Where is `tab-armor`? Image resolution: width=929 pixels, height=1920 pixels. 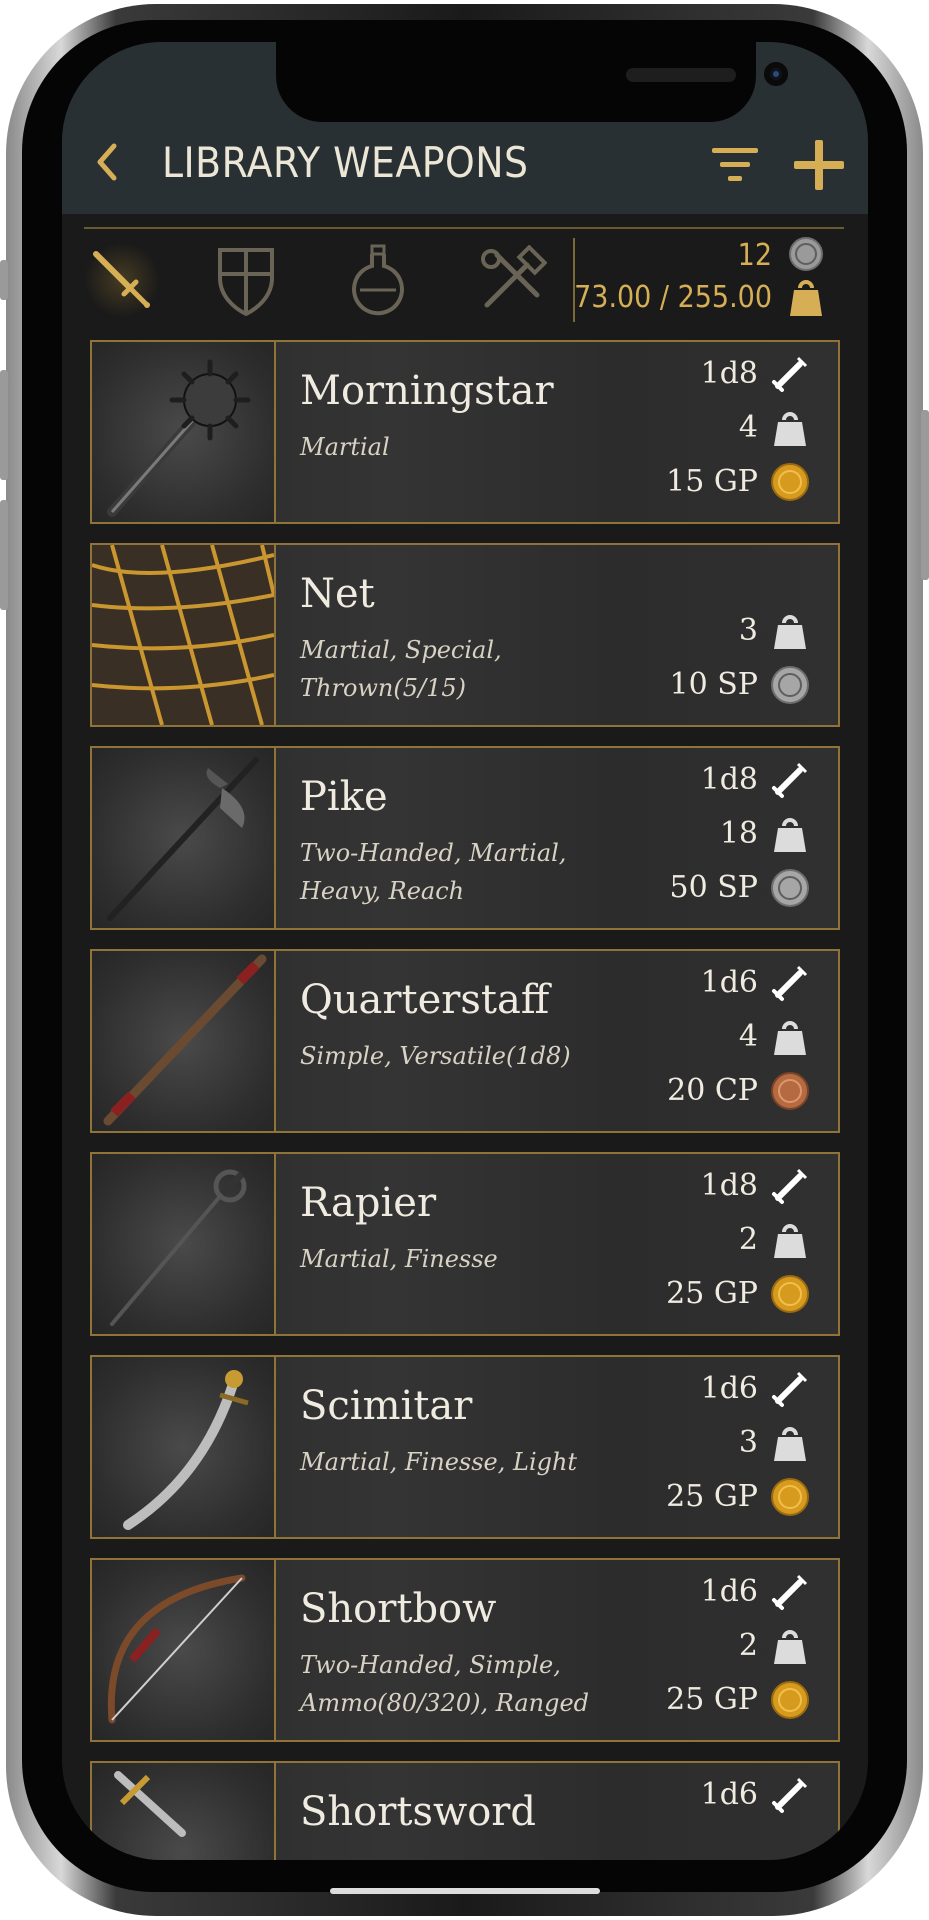 tab-armor is located at coordinates (246, 280).